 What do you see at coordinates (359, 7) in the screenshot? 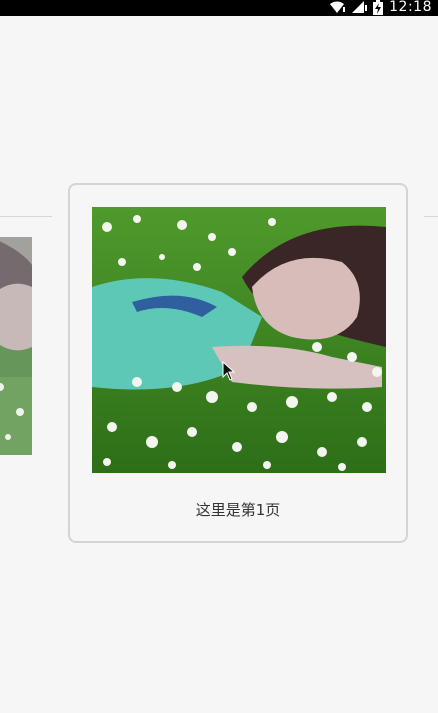
I see `signal-icon` at bounding box center [359, 7].